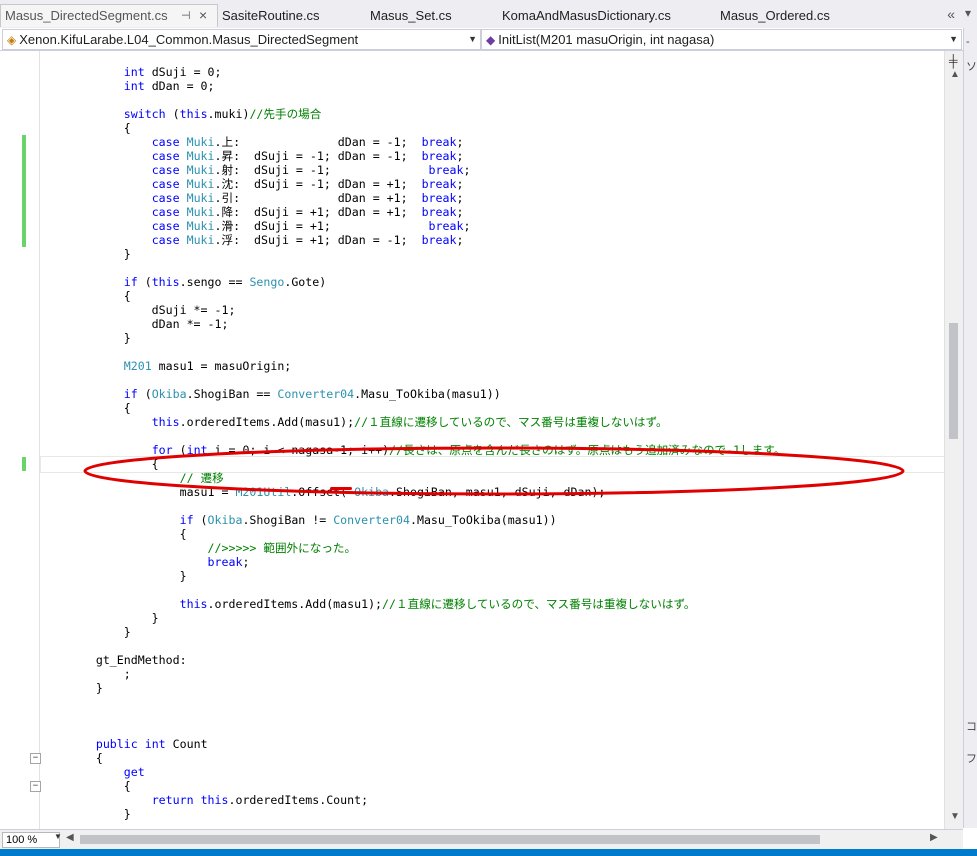 The height and width of the screenshot is (856, 977). What do you see at coordinates (586, 16) in the screenshot?
I see `tab-komaandmasusdictionary: KomaAndMasusDictionary.cs` at bounding box center [586, 16].